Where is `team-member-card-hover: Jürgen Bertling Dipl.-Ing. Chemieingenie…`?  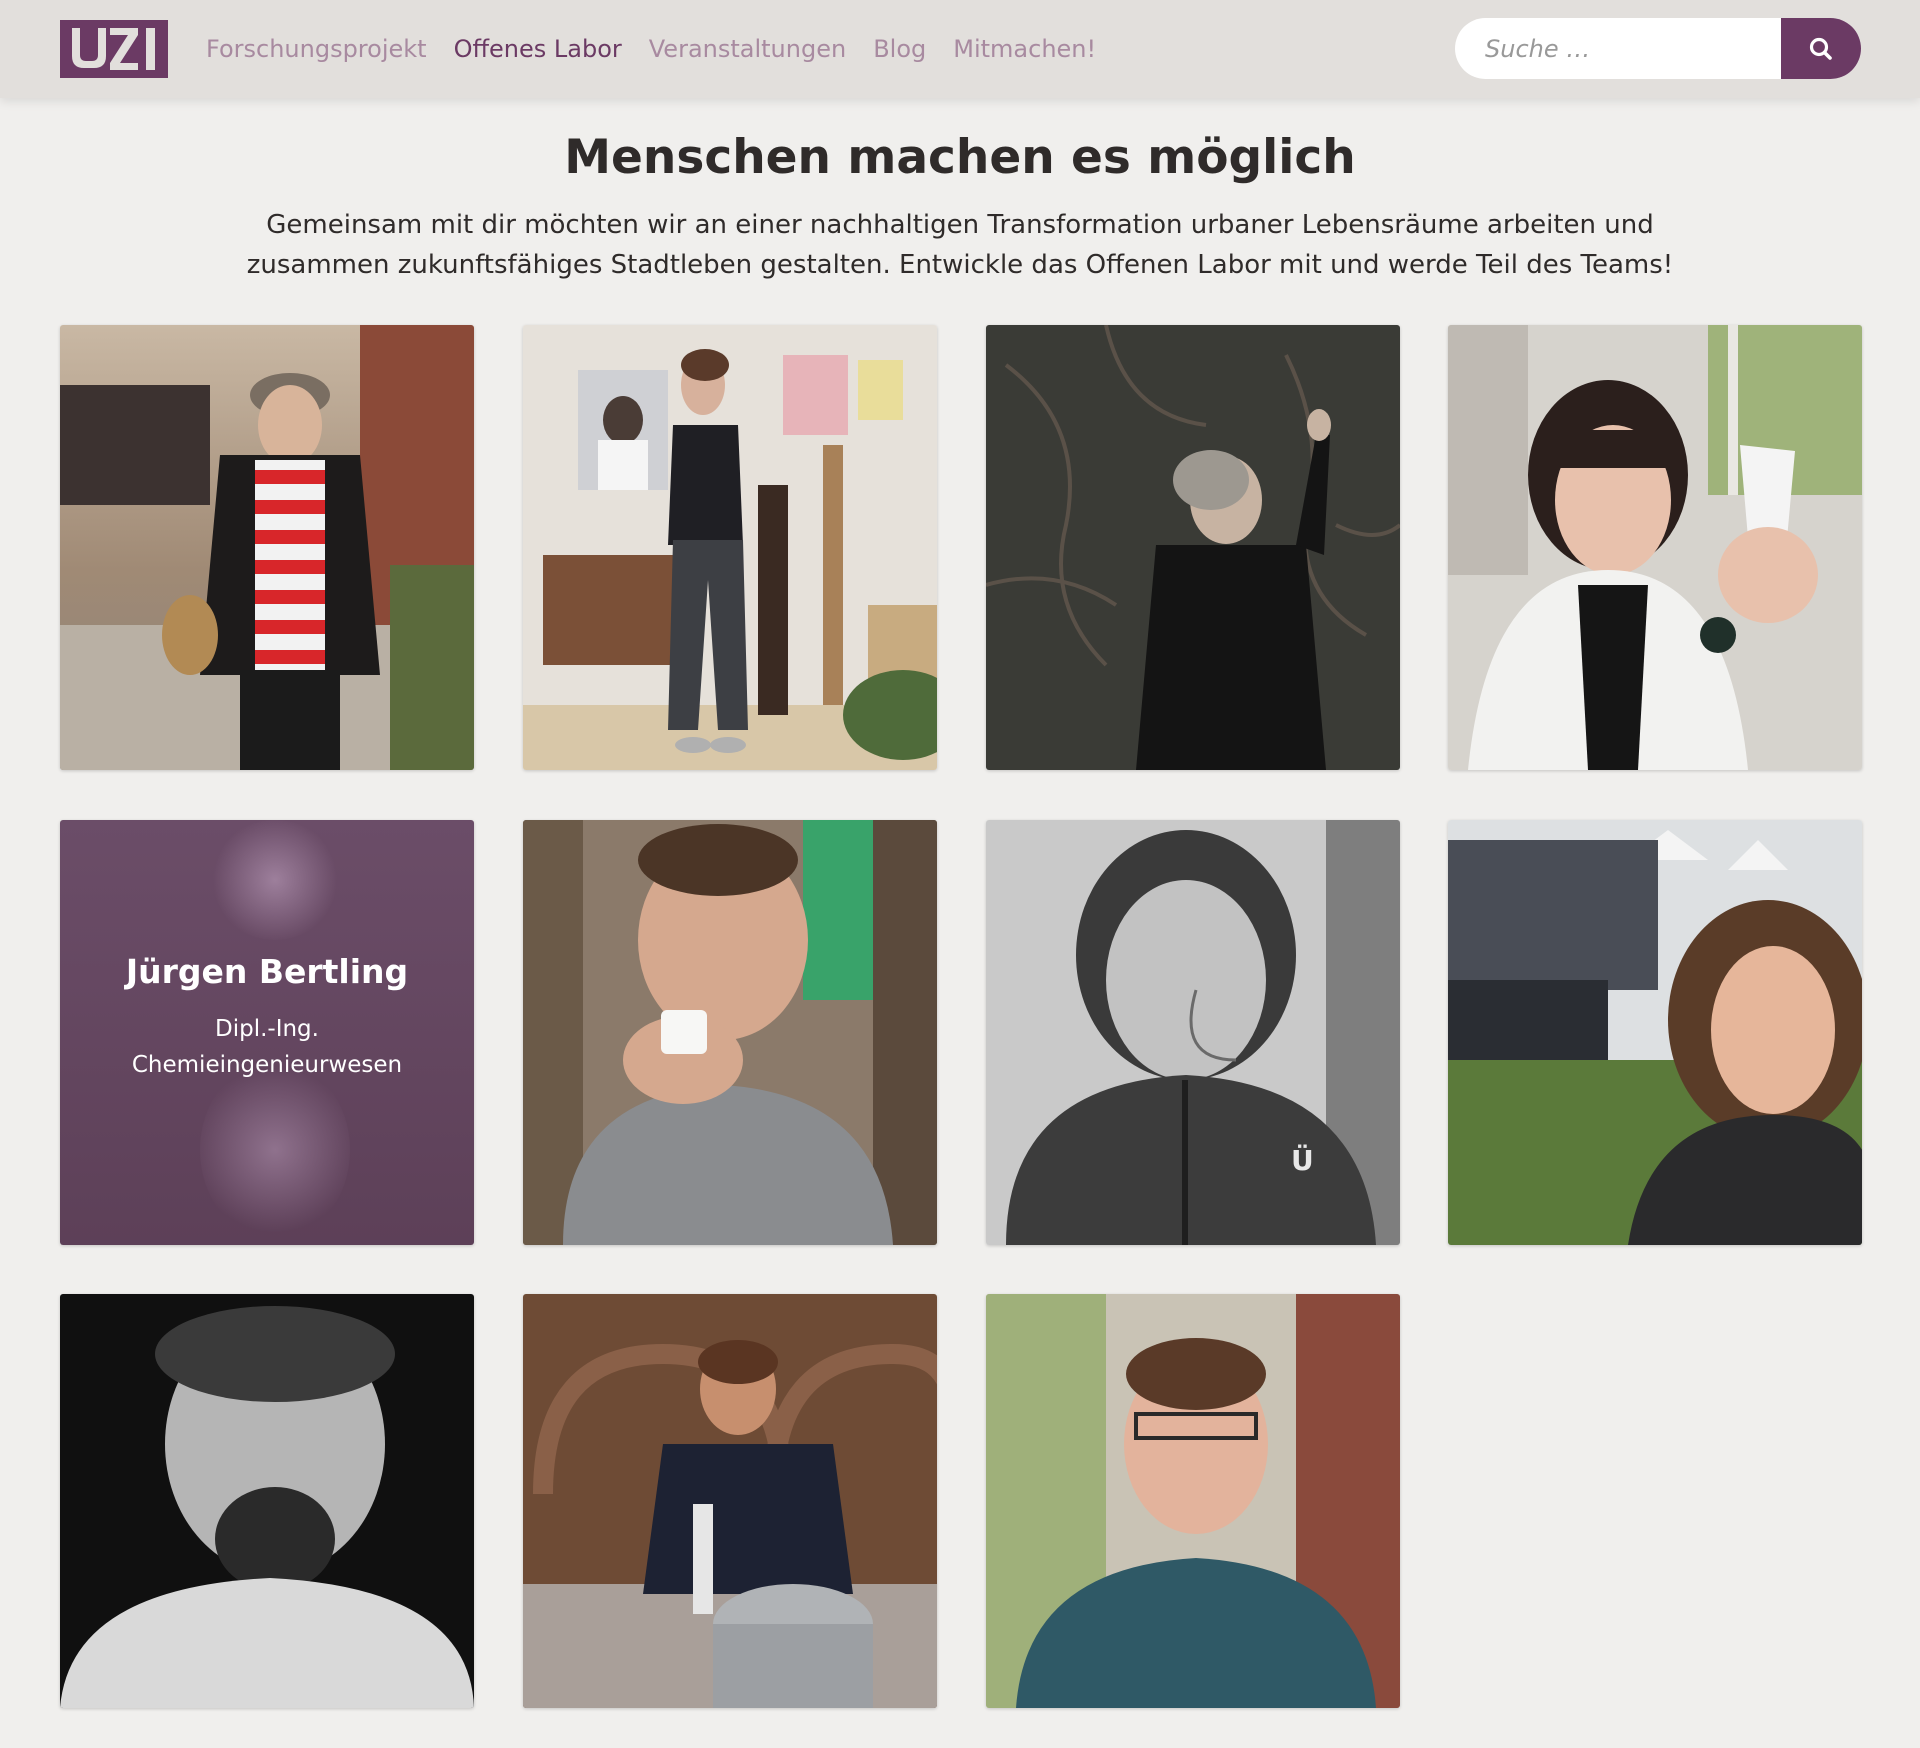 team-member-card-hover: Jürgen Bertling Dipl.-Ing. Chemieingenie… is located at coordinates (267, 1032).